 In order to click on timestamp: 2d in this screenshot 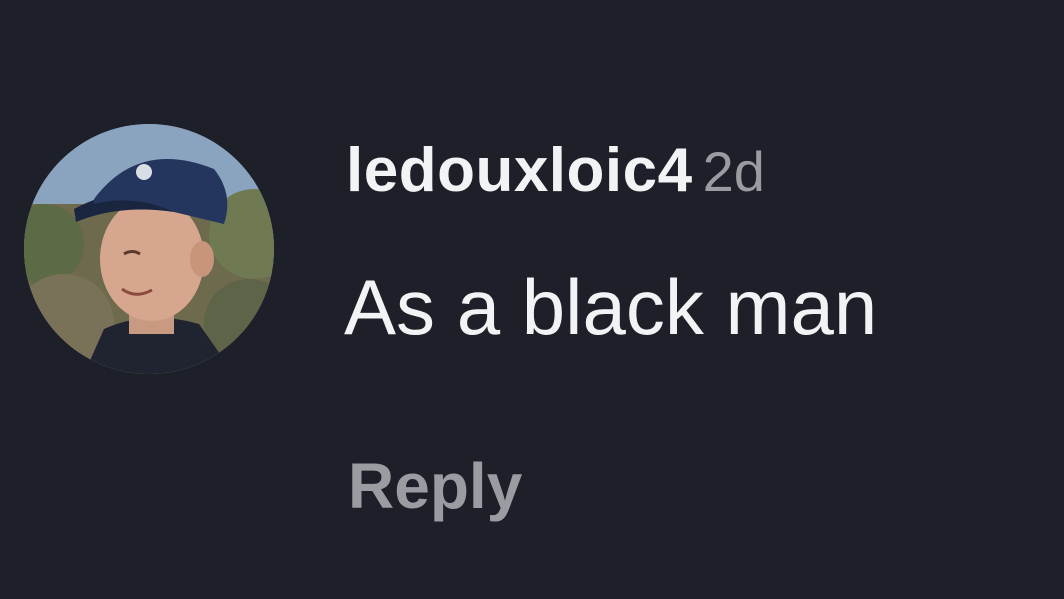, I will do `click(733, 171)`.